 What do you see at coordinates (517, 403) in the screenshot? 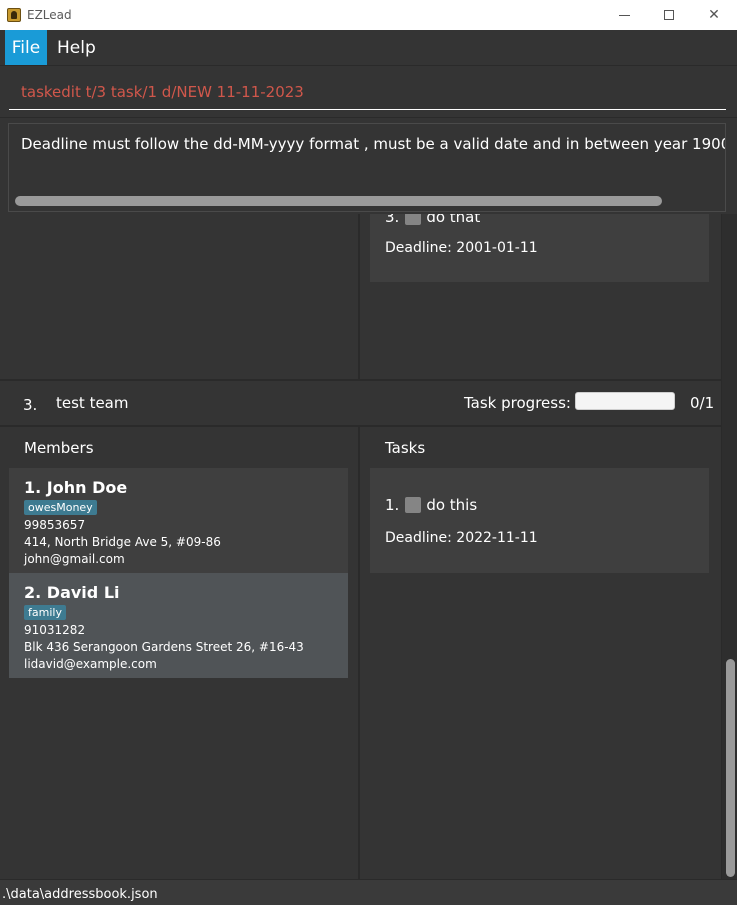
I see `progress-label: Task progress:` at bounding box center [517, 403].